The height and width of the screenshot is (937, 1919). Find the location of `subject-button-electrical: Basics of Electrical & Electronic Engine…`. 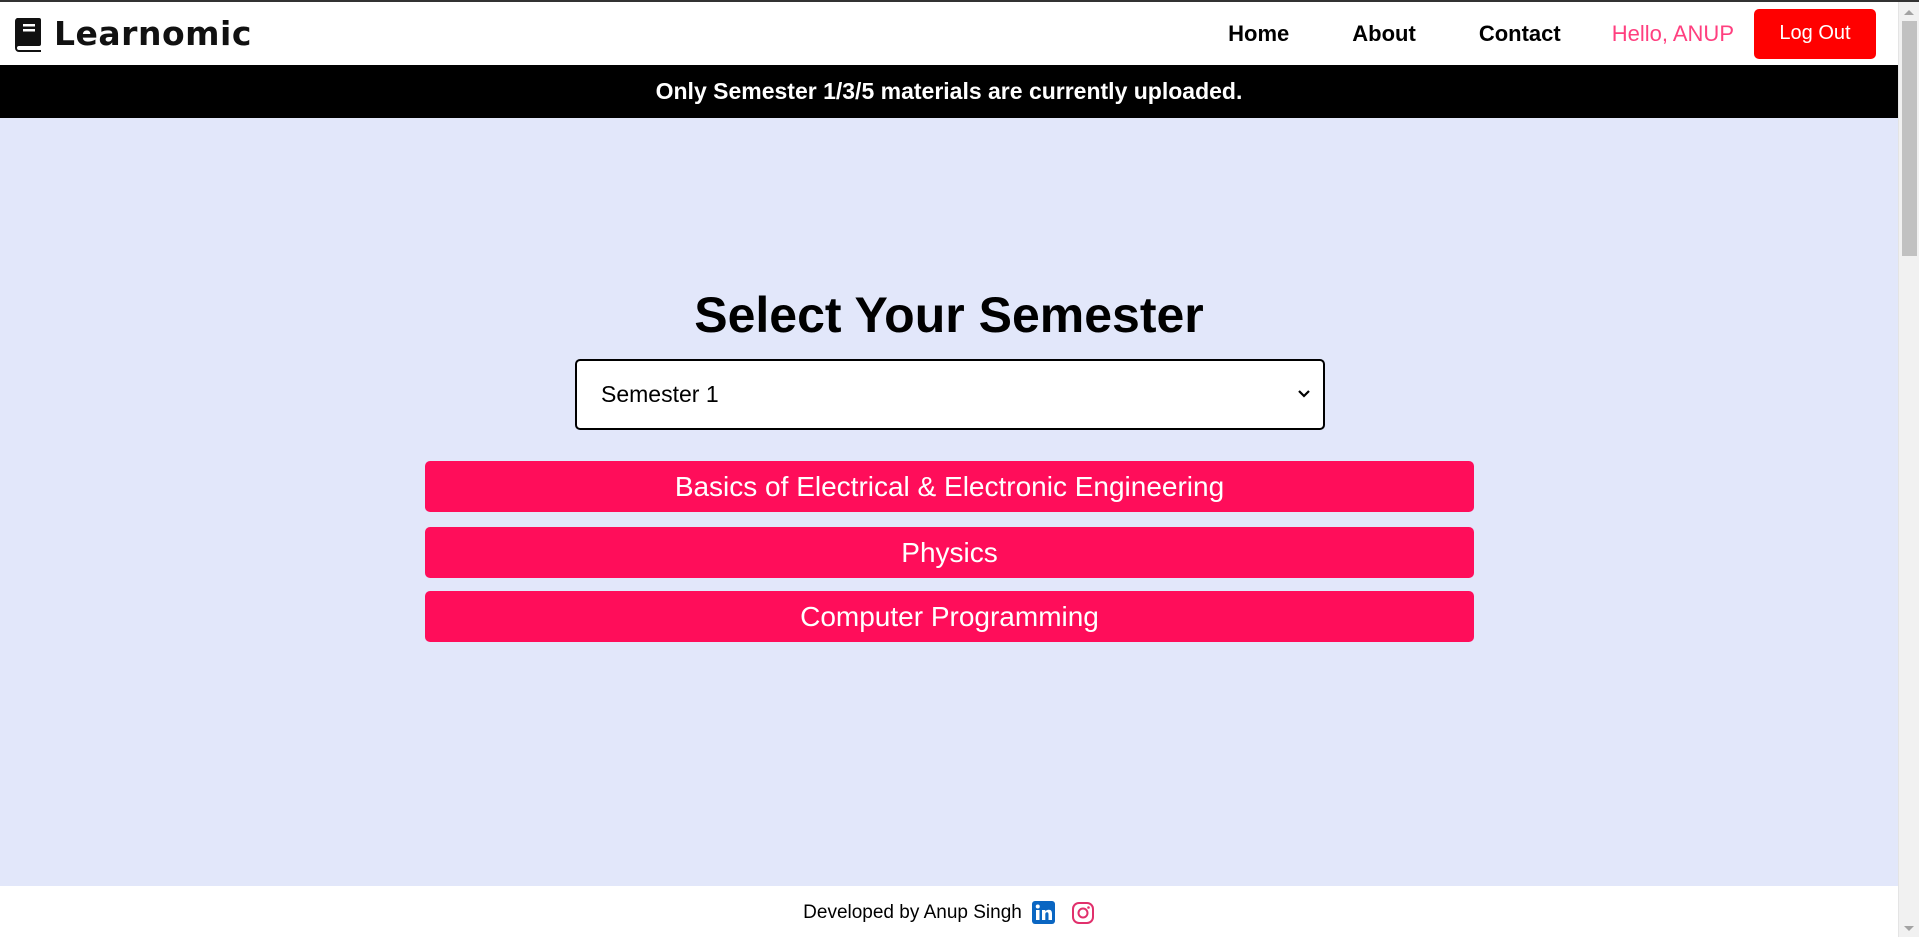

subject-button-electrical: Basics of Electrical & Electronic Engine… is located at coordinates (949, 486).